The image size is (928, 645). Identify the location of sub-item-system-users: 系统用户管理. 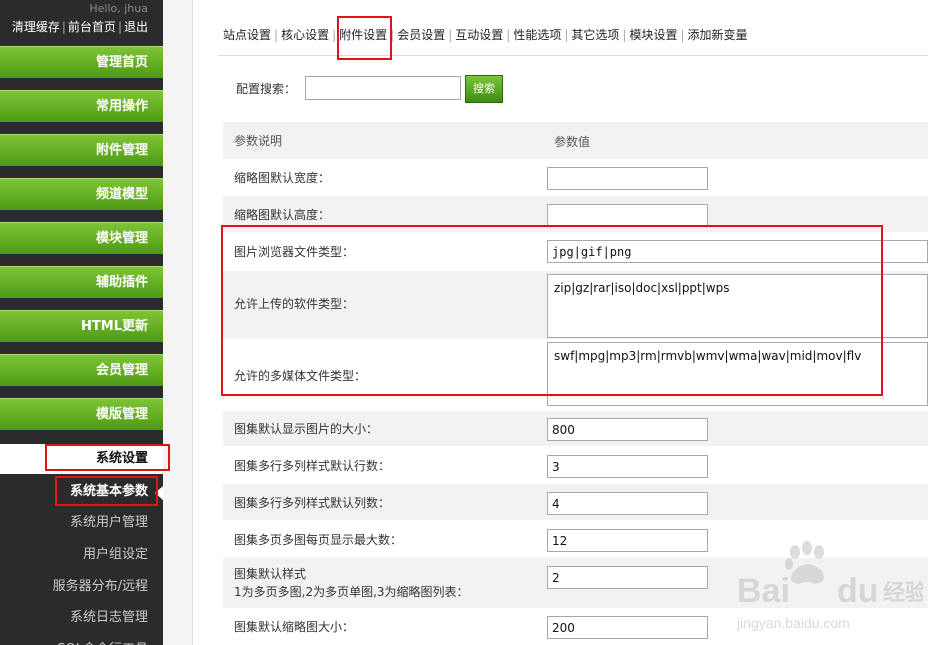
(81, 523).